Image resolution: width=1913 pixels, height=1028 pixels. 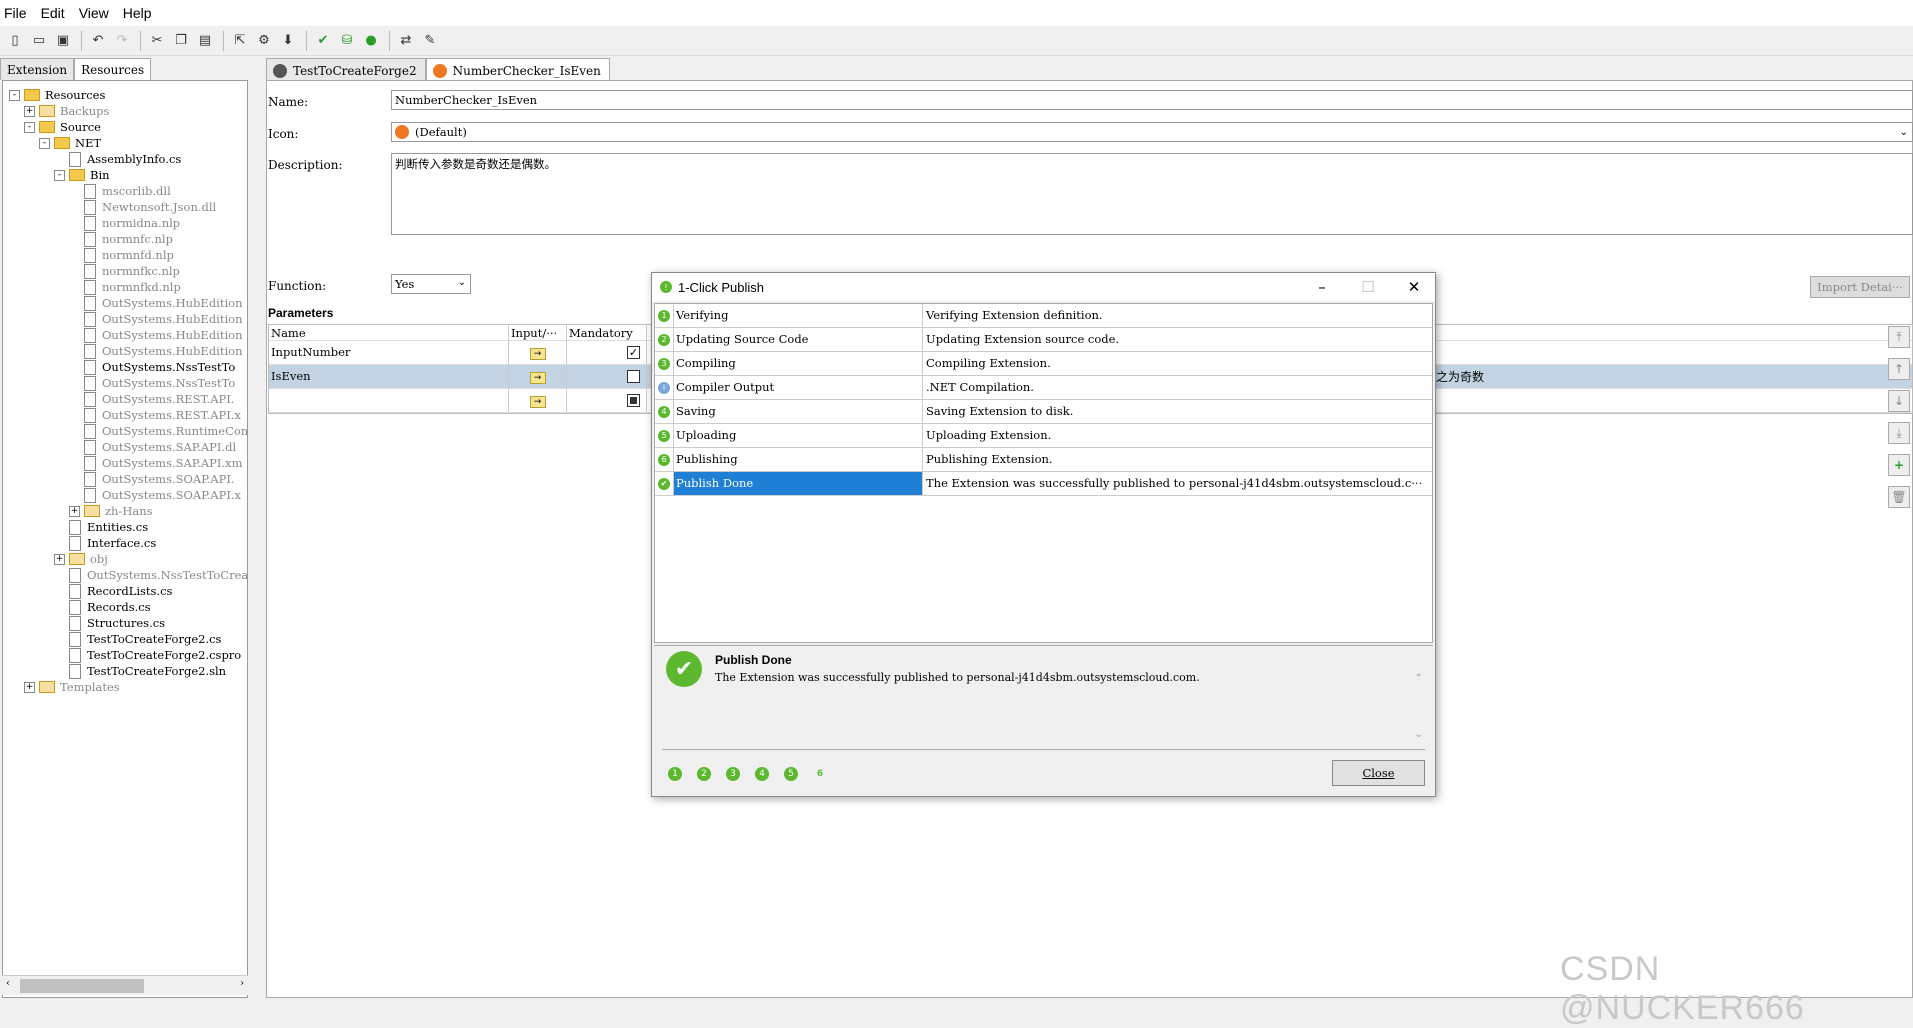 What do you see at coordinates (538, 332) in the screenshot?
I see `column-header-input: Input/···` at bounding box center [538, 332].